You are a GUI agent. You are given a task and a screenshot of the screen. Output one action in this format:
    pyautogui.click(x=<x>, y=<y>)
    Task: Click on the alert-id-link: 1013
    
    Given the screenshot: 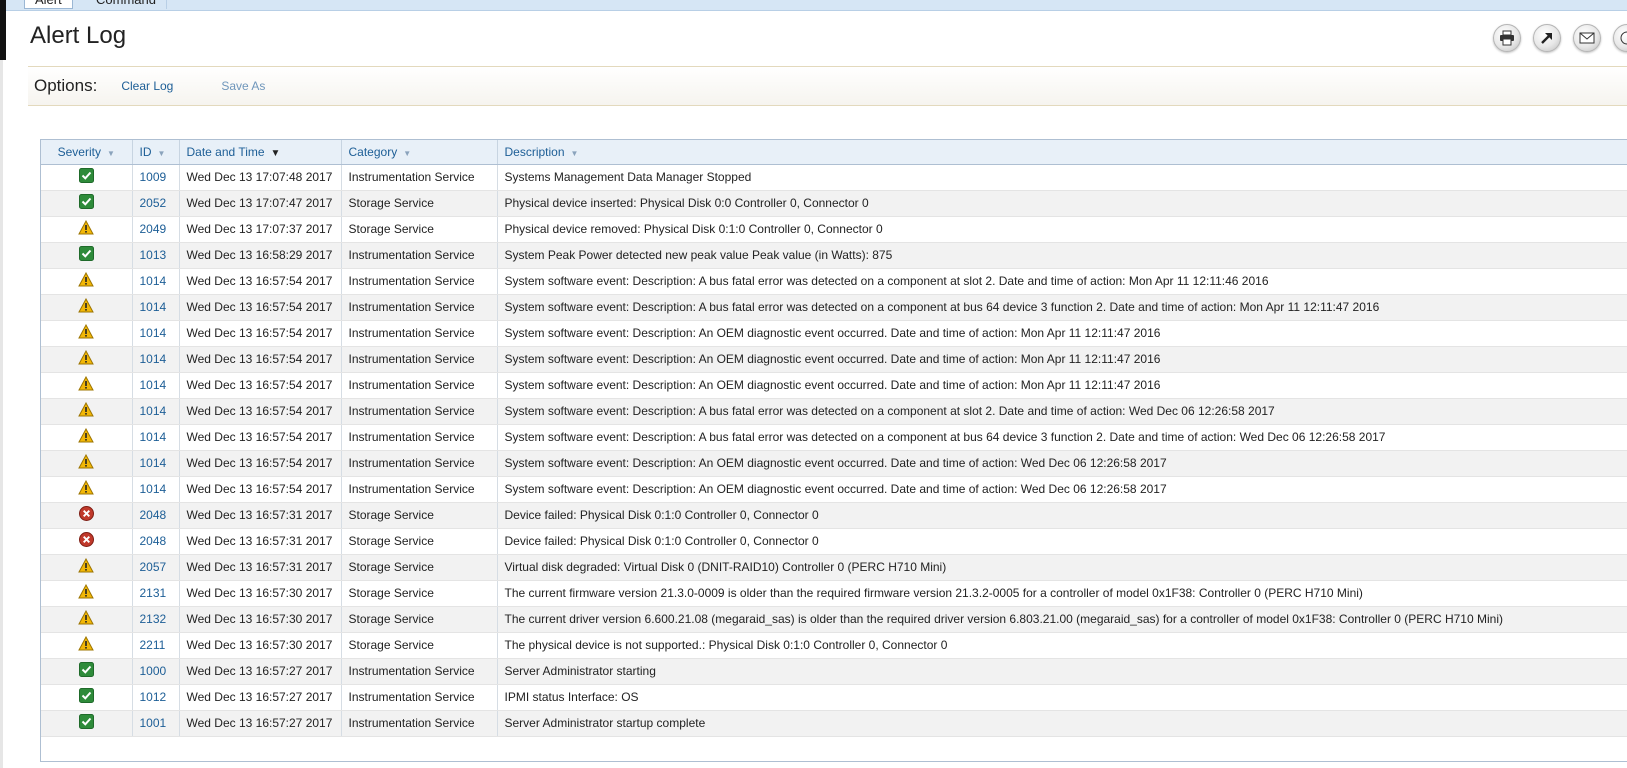 What is the action you would take?
    pyautogui.click(x=153, y=255)
    